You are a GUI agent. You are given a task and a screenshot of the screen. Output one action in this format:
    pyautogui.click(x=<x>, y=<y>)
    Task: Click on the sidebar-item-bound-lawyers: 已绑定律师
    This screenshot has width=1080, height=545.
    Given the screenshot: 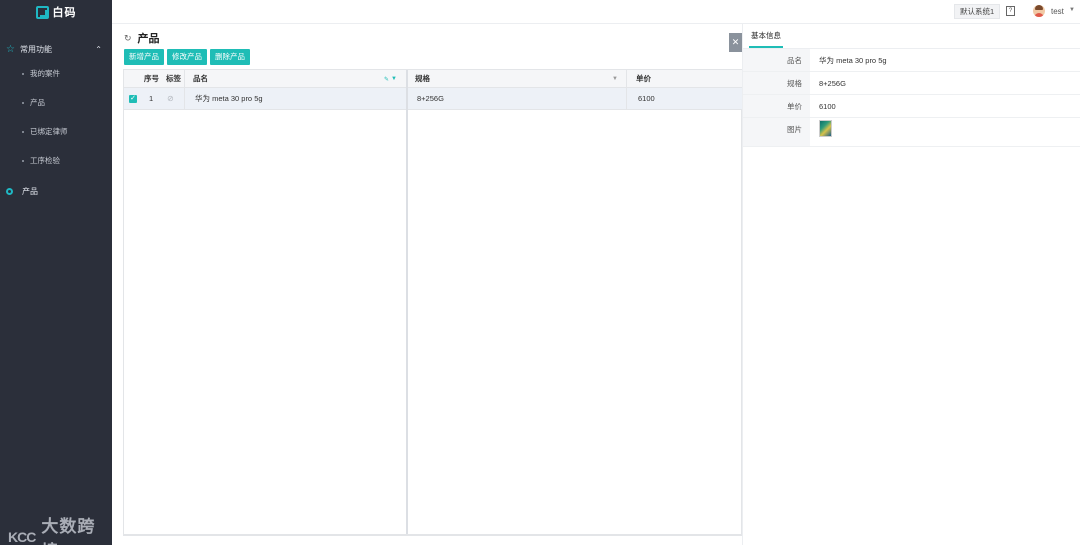 What is the action you would take?
    pyautogui.click(x=56, y=131)
    